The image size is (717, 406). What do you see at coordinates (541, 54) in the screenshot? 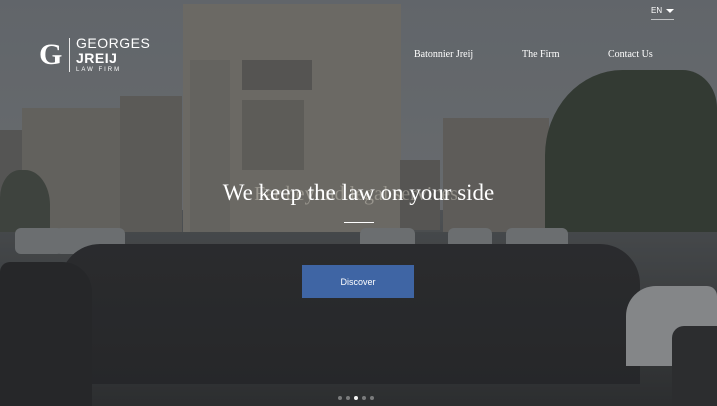
I see `nav-item-the-firm: The Firm` at bounding box center [541, 54].